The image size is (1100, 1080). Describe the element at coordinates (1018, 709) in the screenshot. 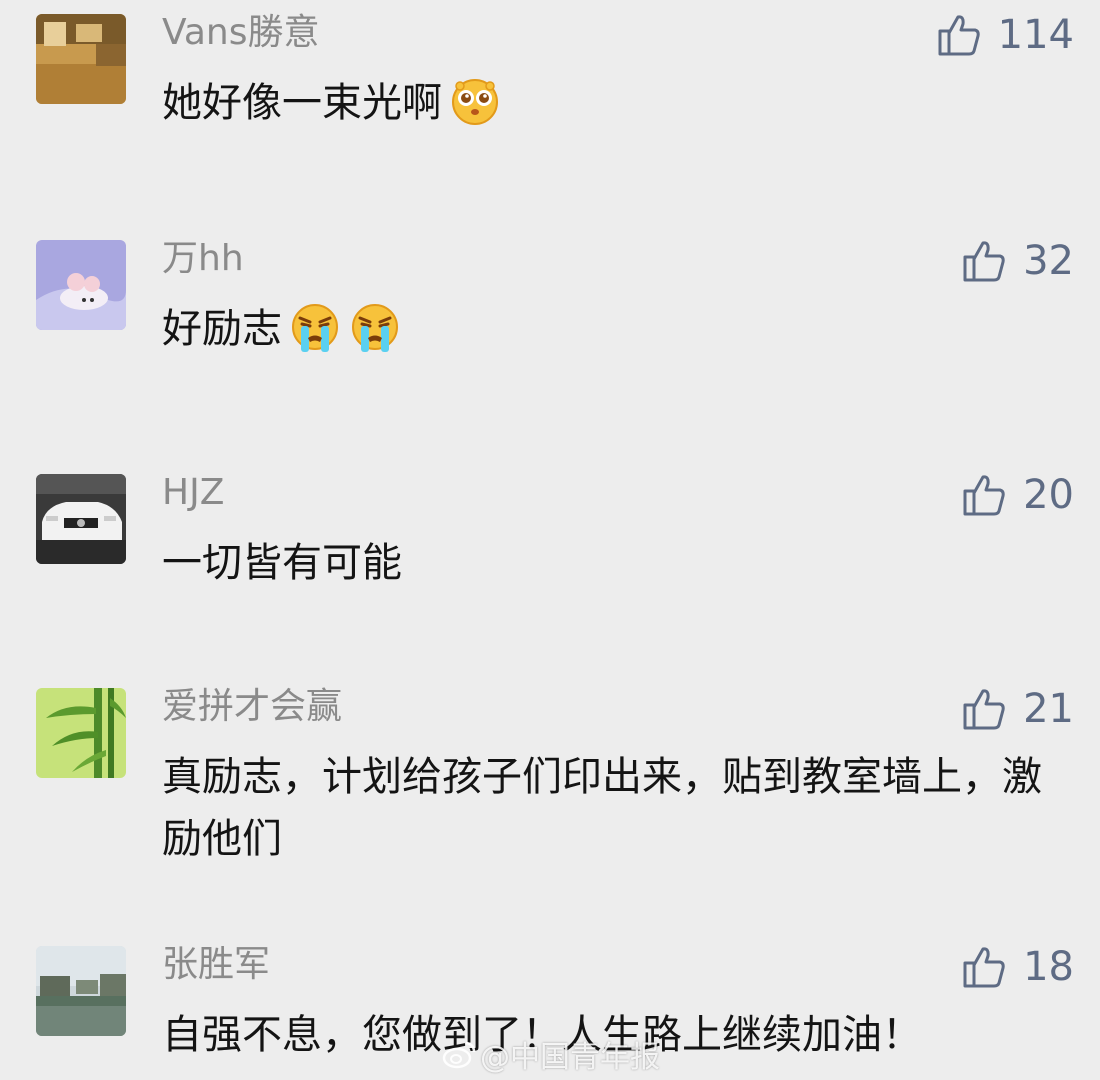

I see `like-button: 21` at that location.